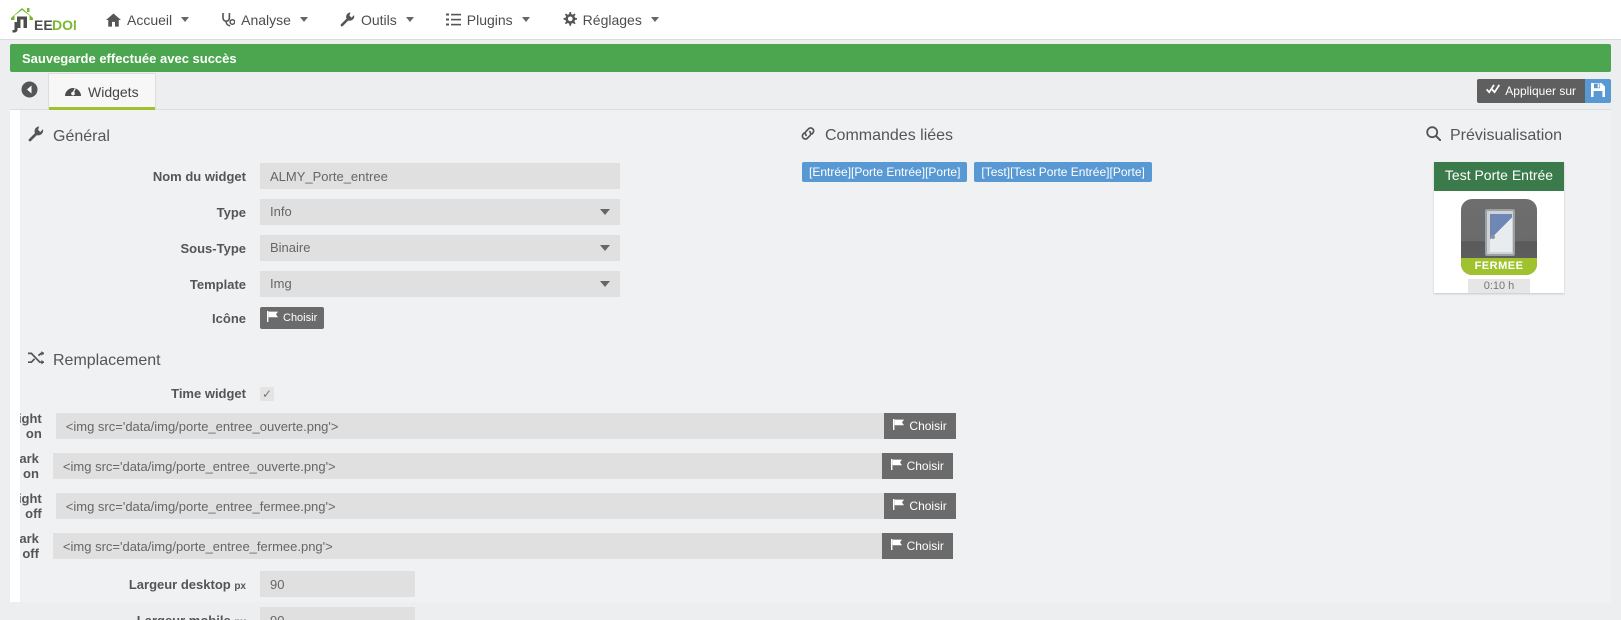 Image resolution: width=1621 pixels, height=620 pixels. I want to click on template-select: Img, so click(440, 284).